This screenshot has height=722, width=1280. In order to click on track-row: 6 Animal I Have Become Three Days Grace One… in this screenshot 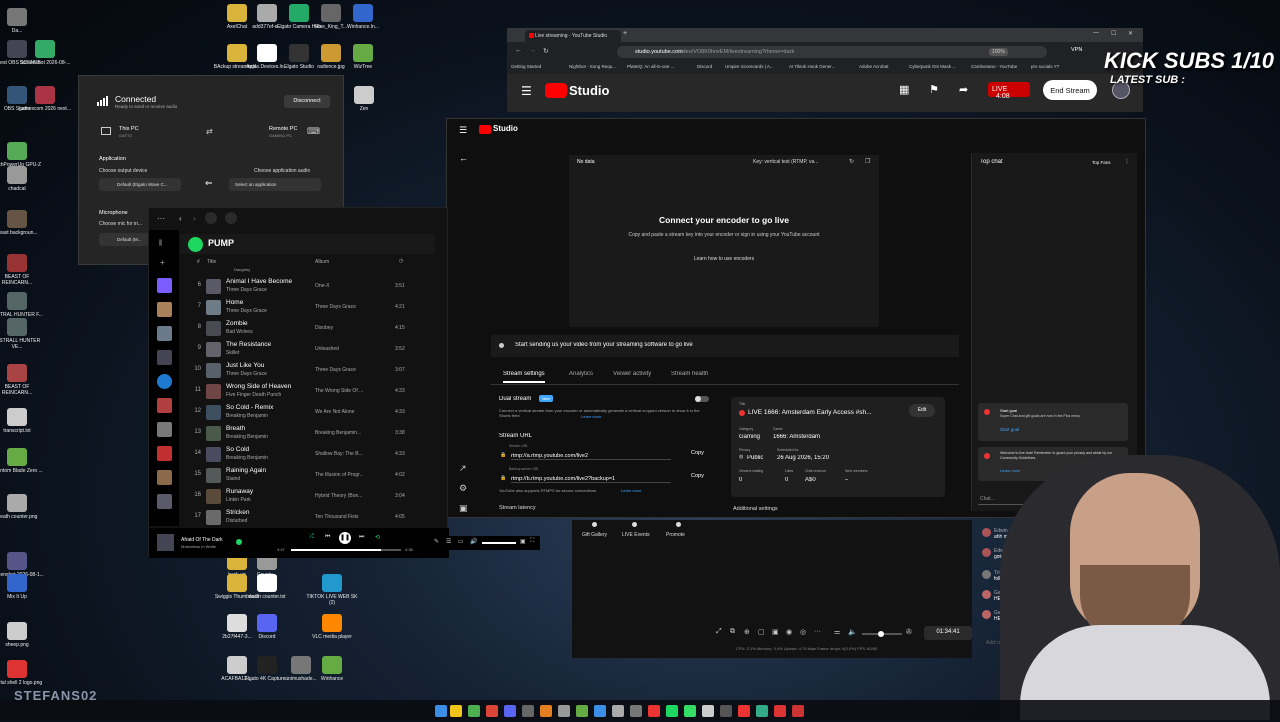, I will do `click(284, 286)`.